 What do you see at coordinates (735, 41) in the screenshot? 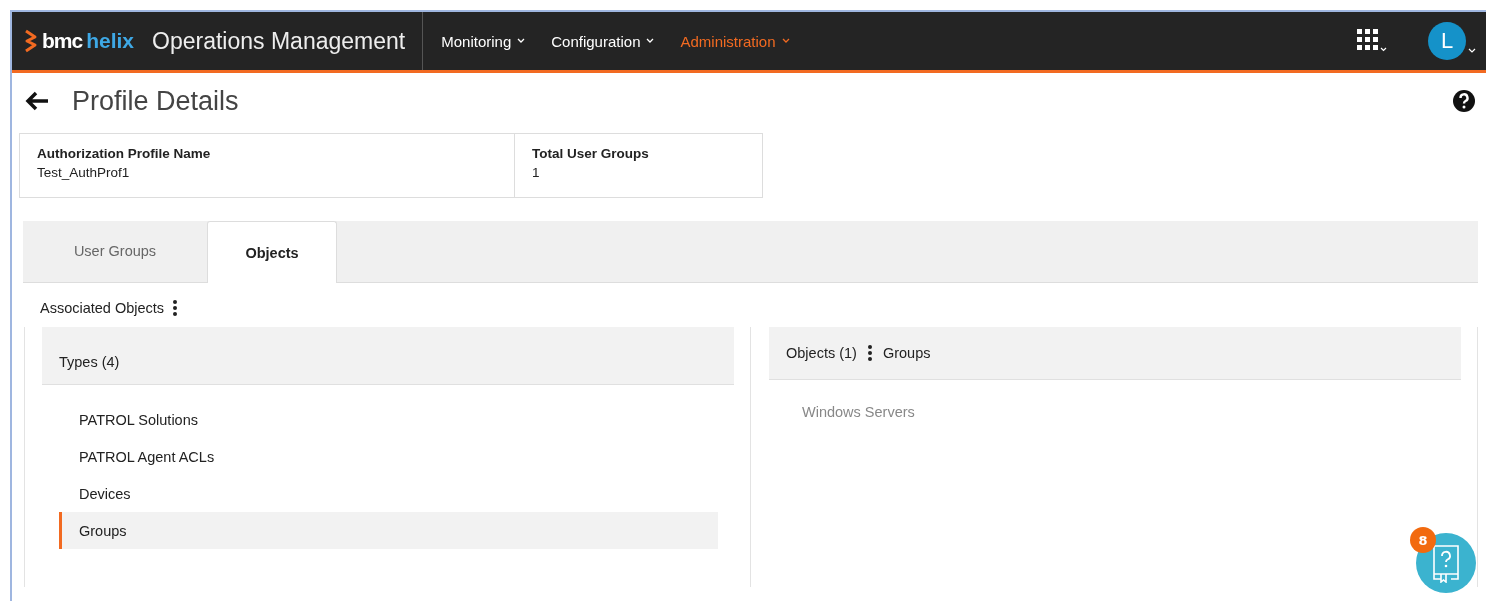
I see `nav-menu: Administration` at bounding box center [735, 41].